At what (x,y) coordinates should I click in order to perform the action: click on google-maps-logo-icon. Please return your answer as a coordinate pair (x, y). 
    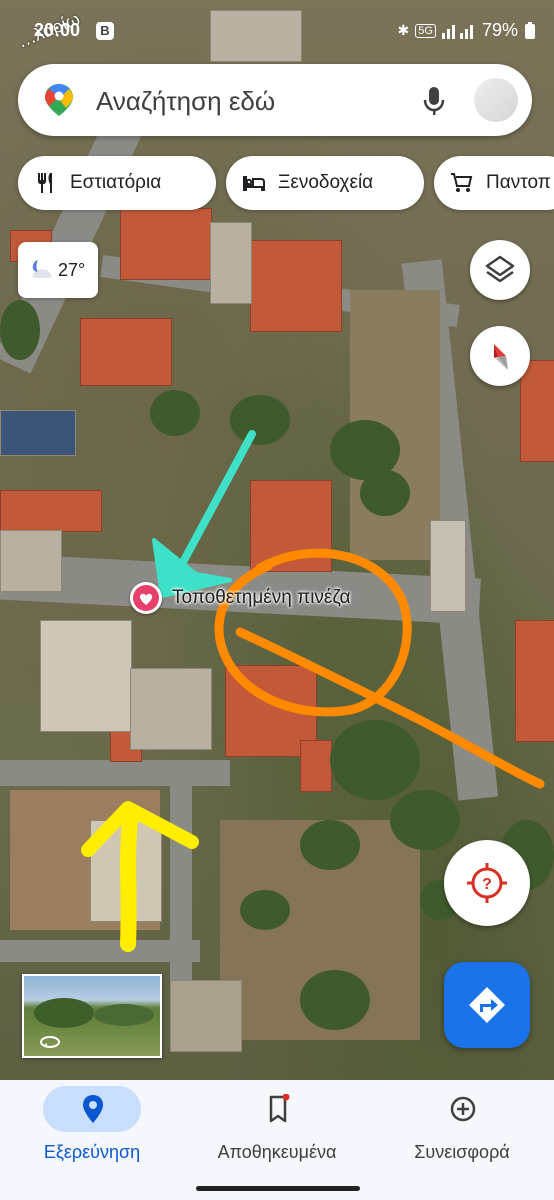
    Looking at the image, I should click on (59, 100).